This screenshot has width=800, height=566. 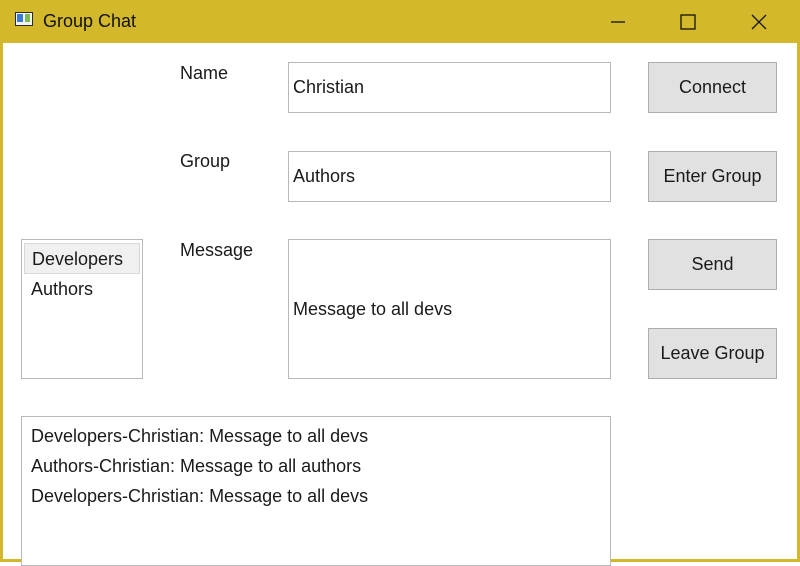 What do you see at coordinates (449, 309) in the screenshot?
I see `message-input: Message to all devs` at bounding box center [449, 309].